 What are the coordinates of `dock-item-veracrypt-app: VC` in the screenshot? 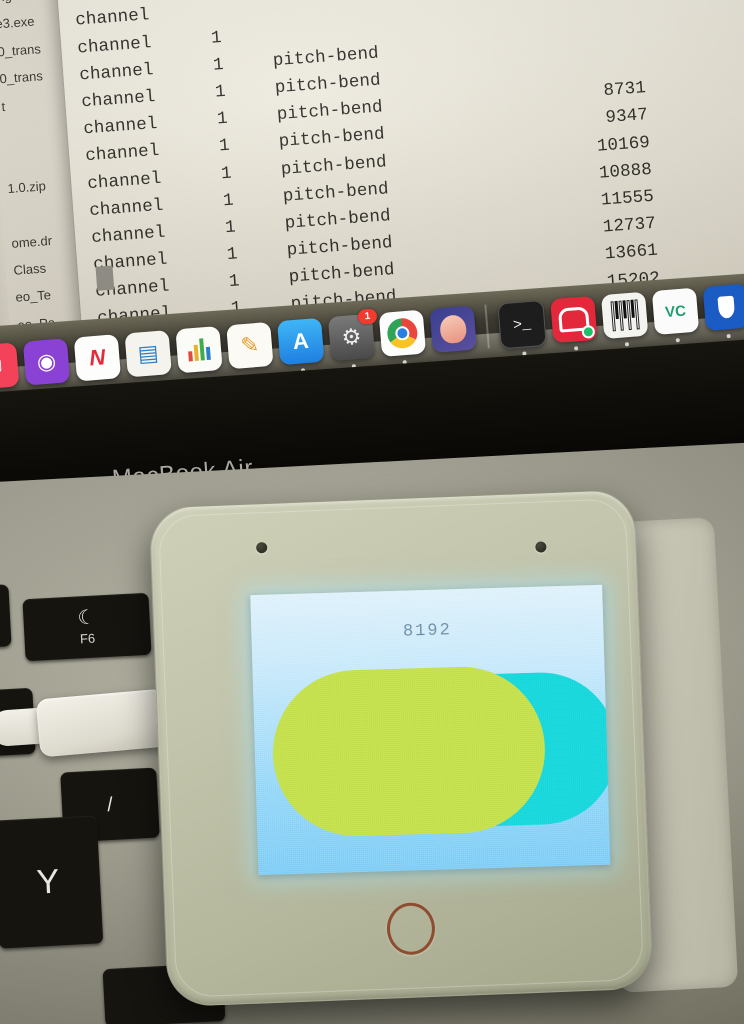 It's located at (675, 315).